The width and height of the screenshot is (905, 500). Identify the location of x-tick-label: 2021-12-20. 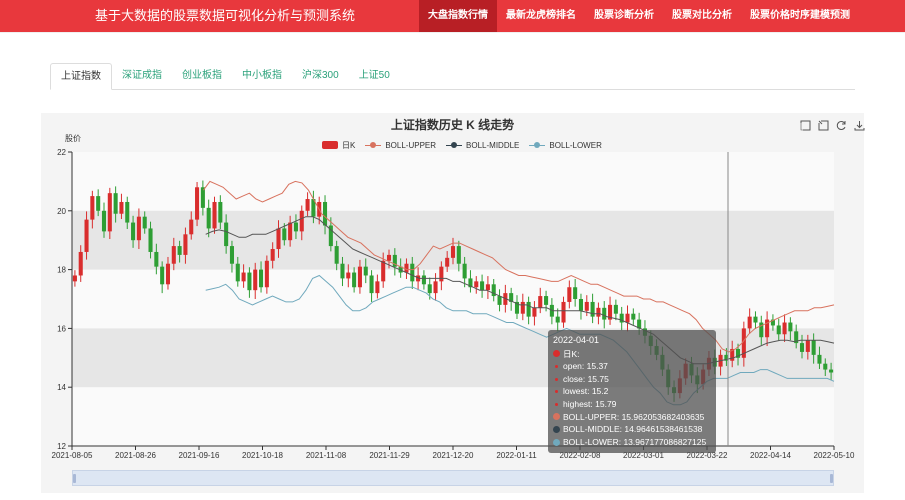
(453, 455).